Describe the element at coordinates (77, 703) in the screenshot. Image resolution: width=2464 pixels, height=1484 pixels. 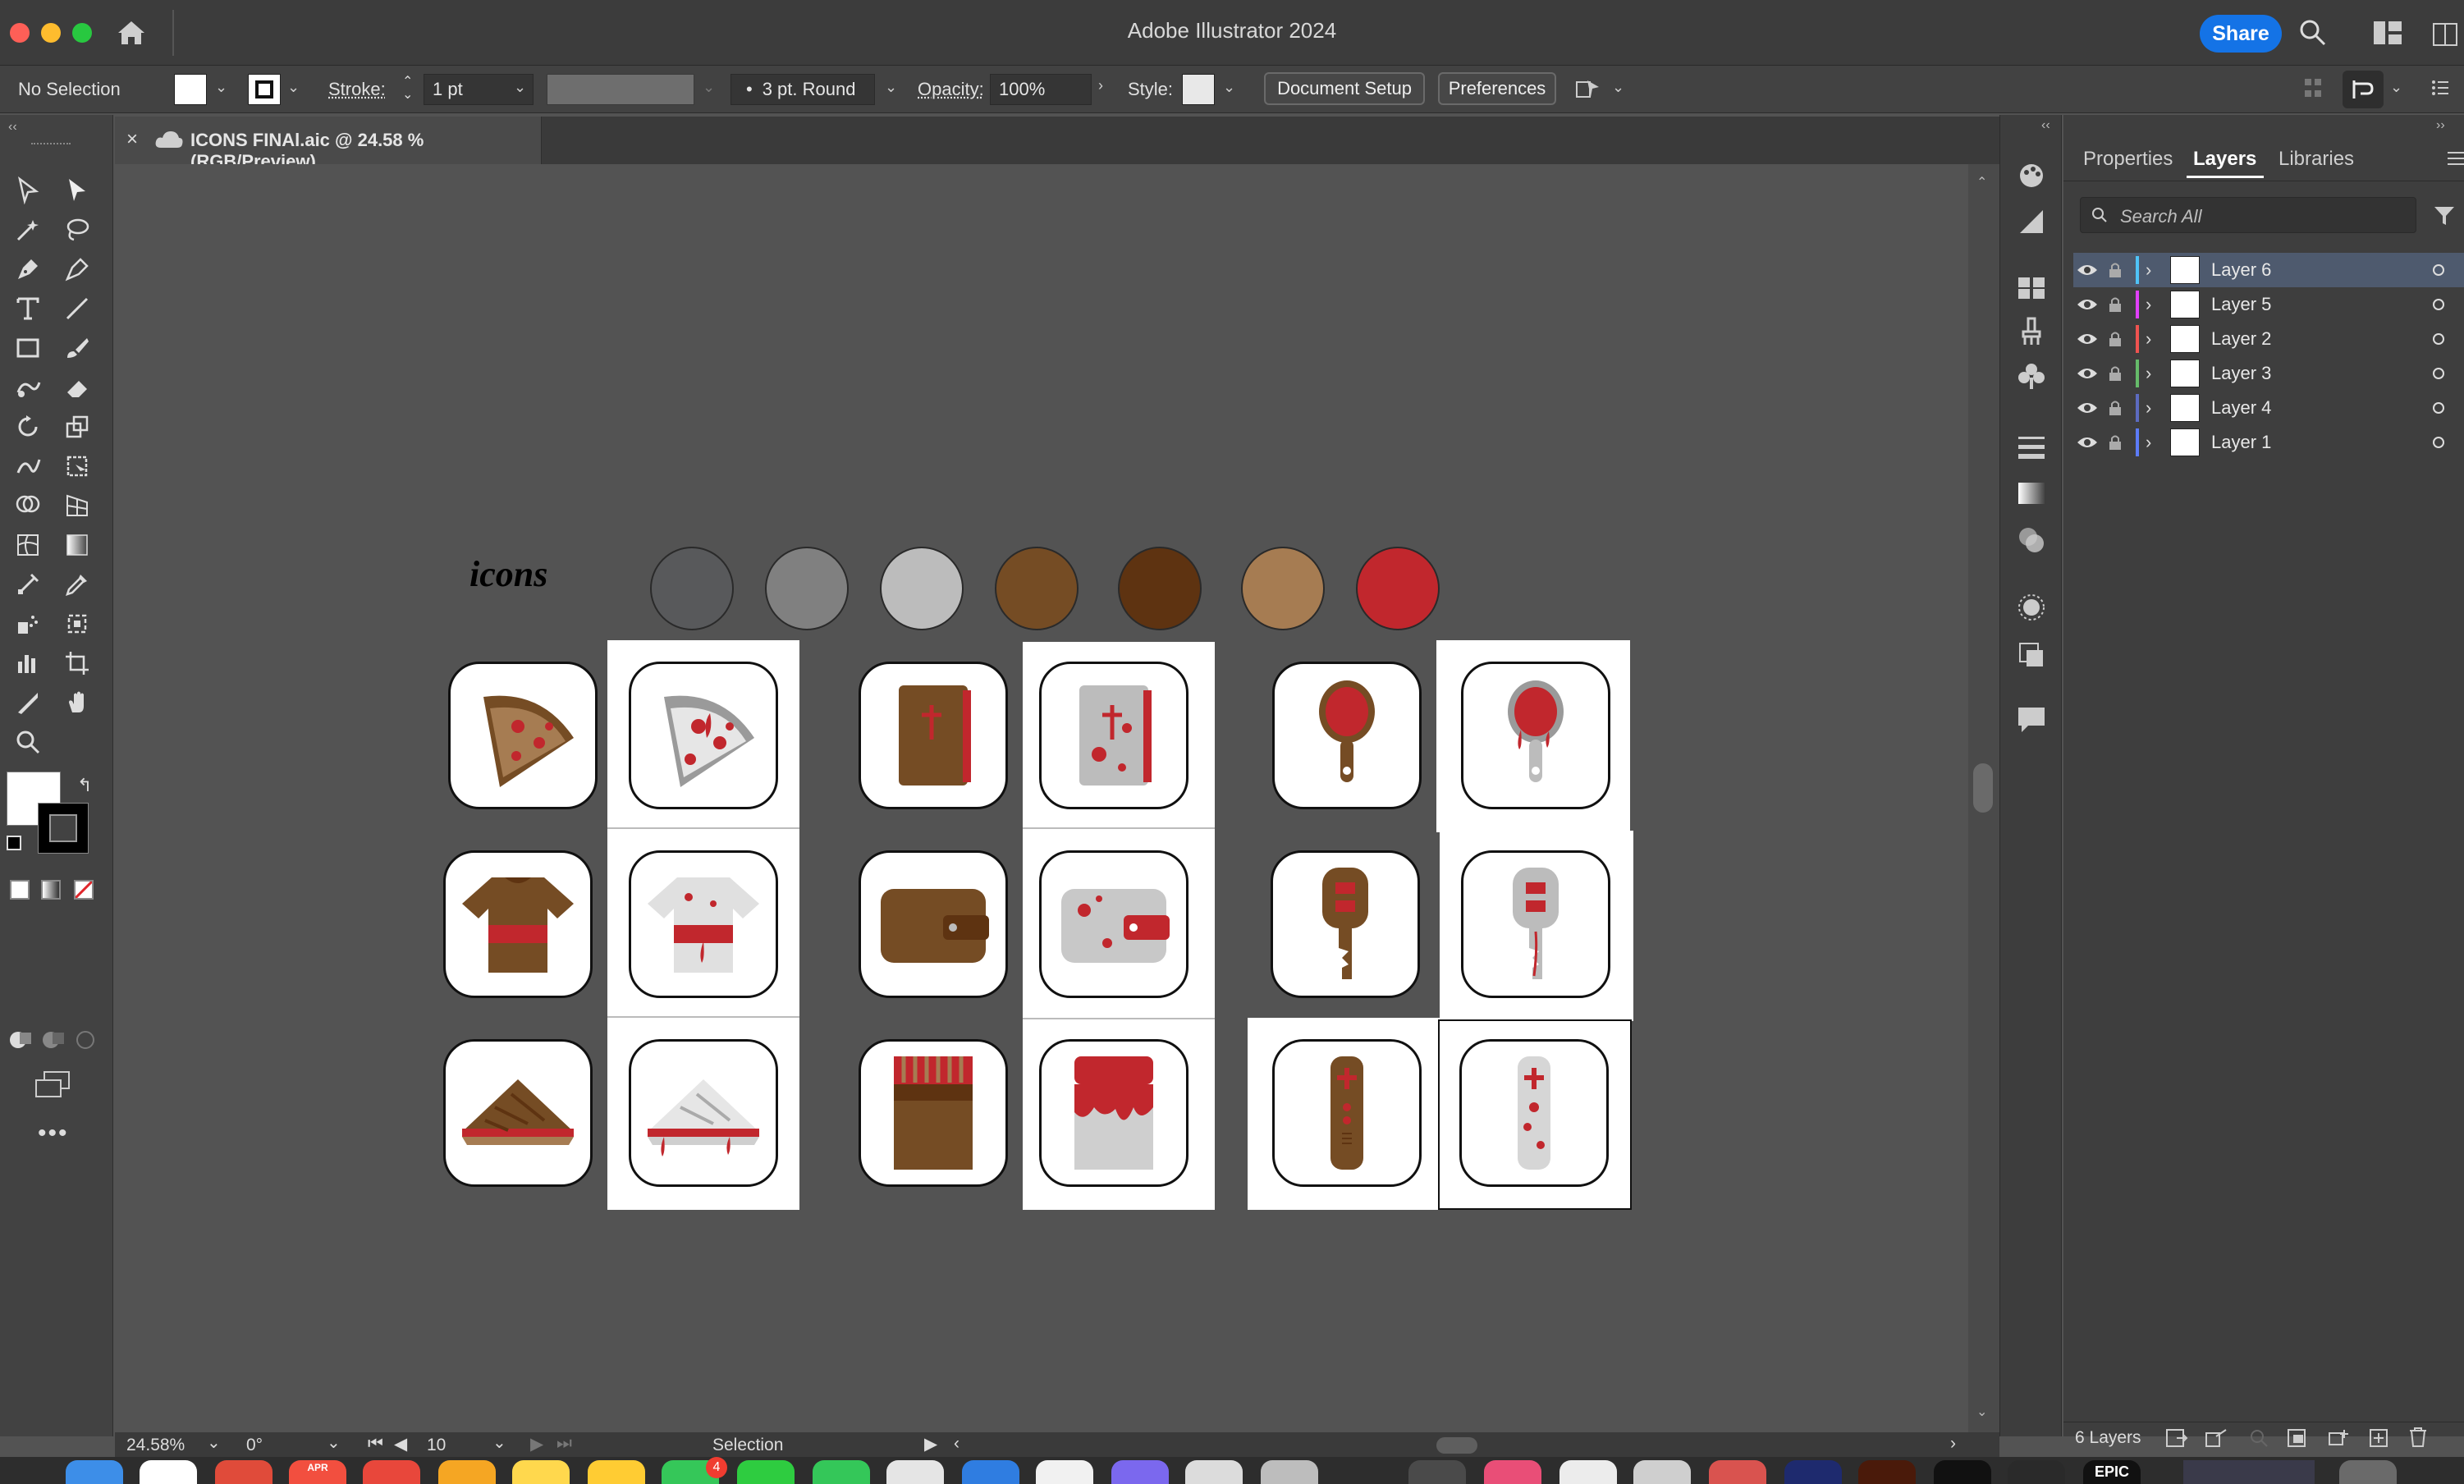
I see `hand-tool-icon` at that location.